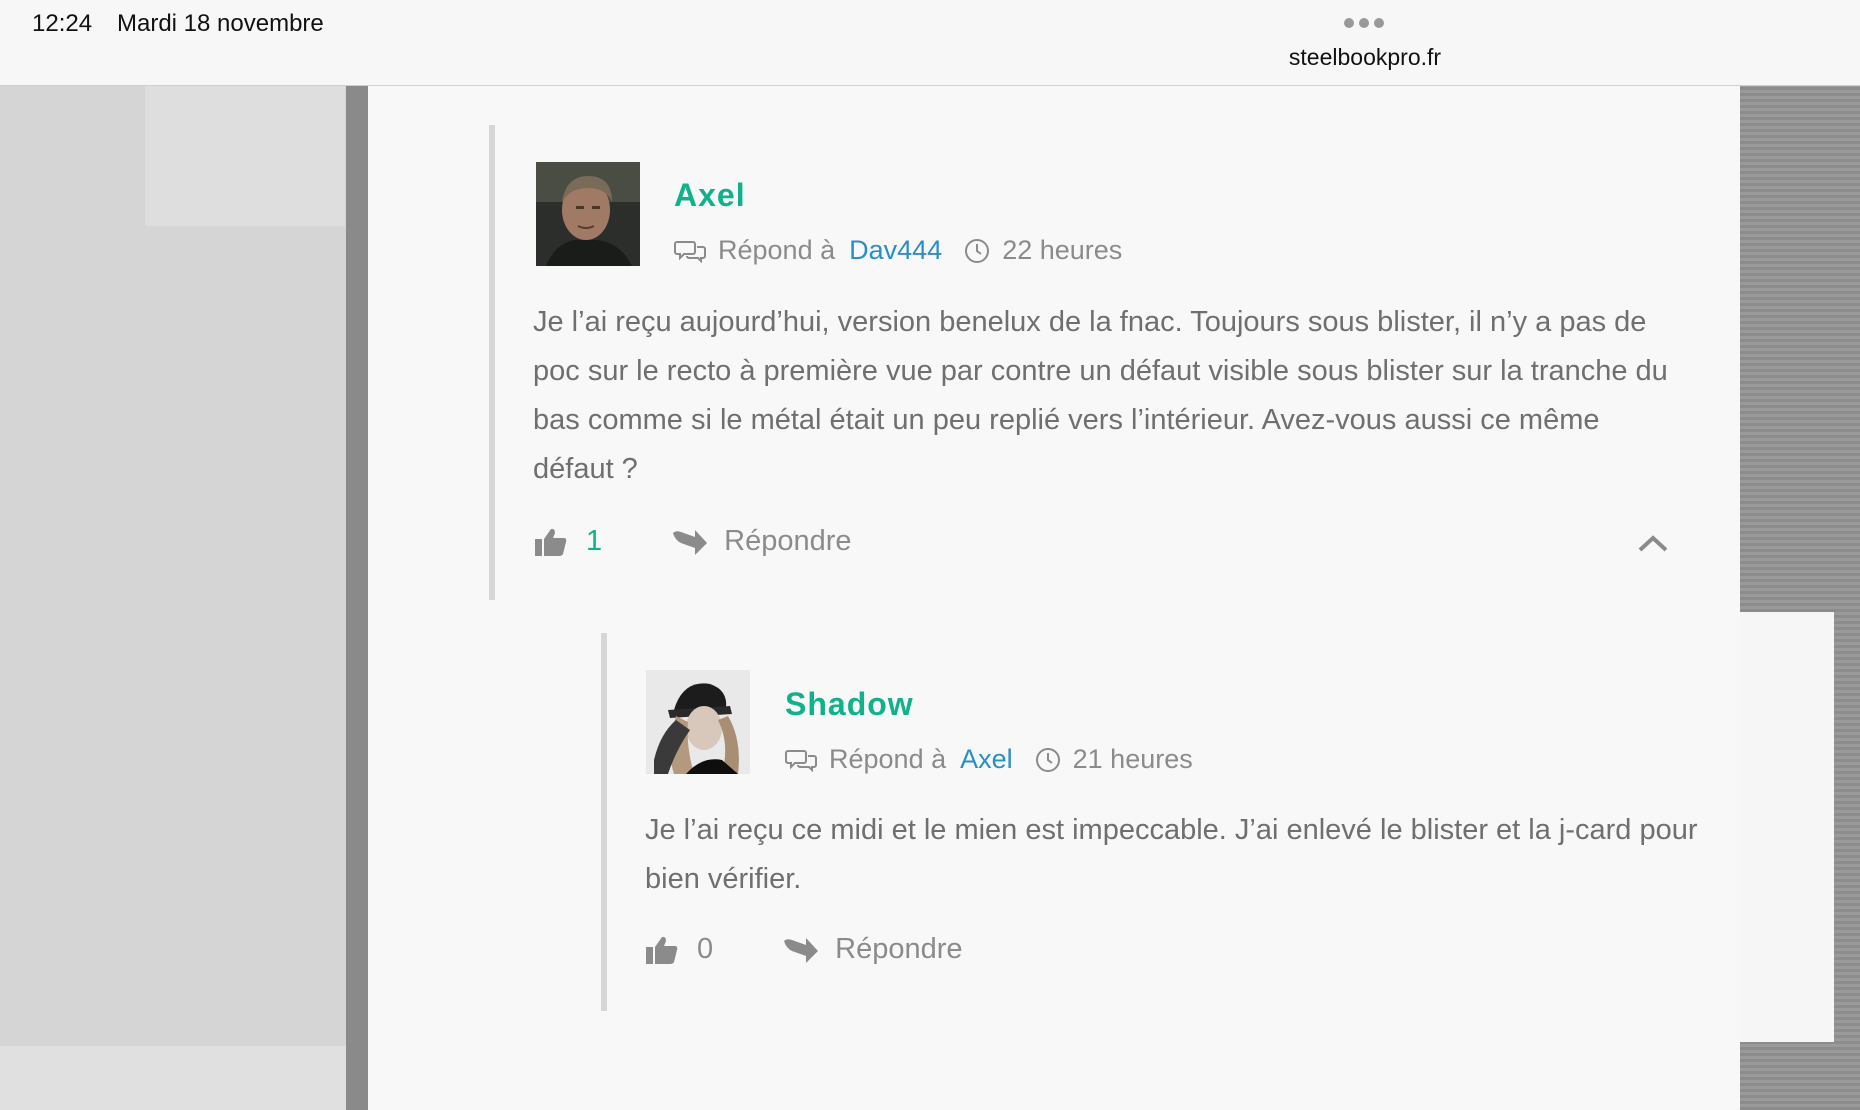  I want to click on reply-to-link: Dav444, so click(895, 250).